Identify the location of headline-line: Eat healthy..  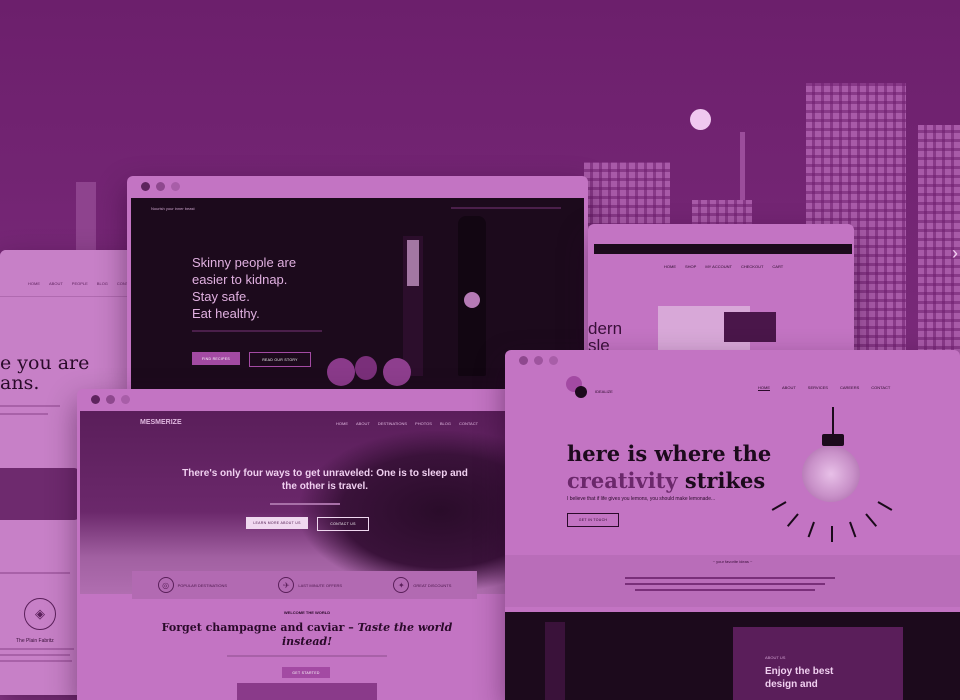
(226, 313).